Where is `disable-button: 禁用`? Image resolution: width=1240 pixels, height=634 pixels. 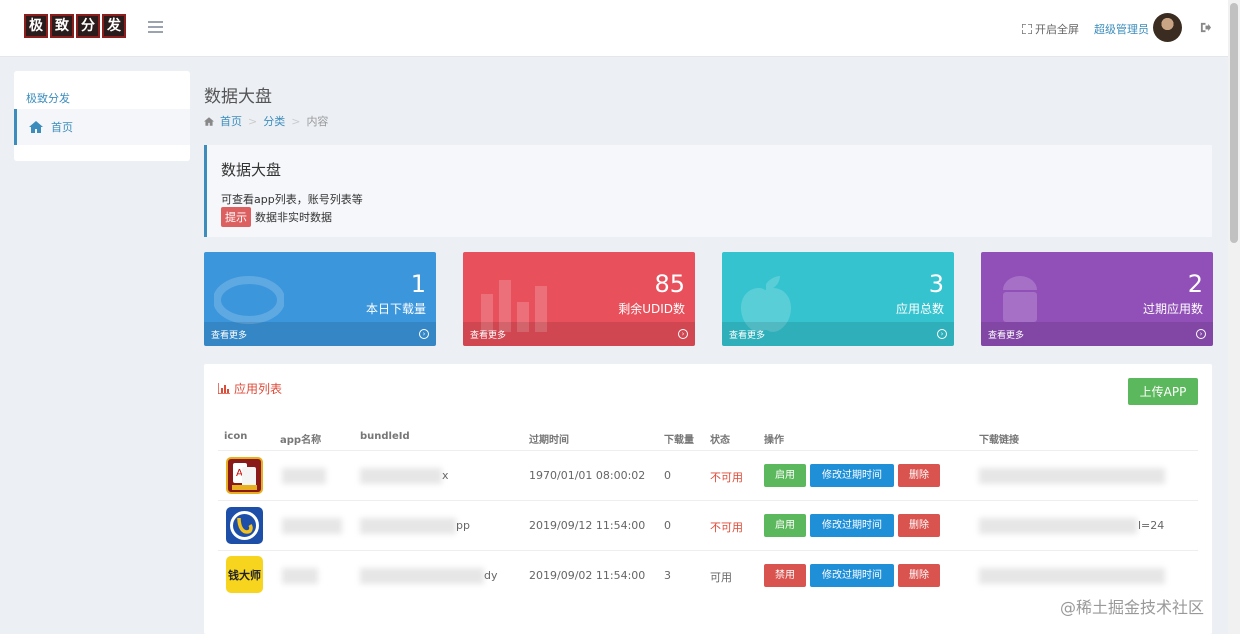 disable-button: 禁用 is located at coordinates (785, 575).